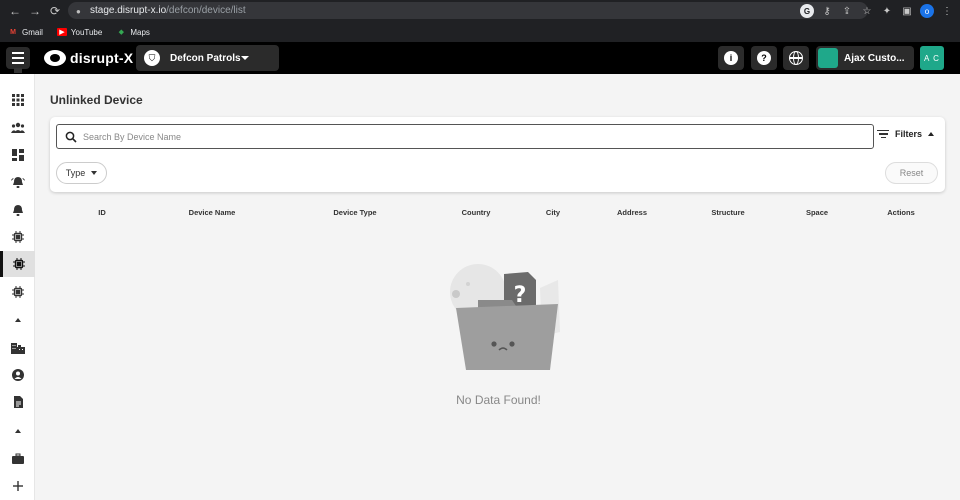 This screenshot has width=960, height=500. I want to click on maps-icon: ◆, so click(121, 32).